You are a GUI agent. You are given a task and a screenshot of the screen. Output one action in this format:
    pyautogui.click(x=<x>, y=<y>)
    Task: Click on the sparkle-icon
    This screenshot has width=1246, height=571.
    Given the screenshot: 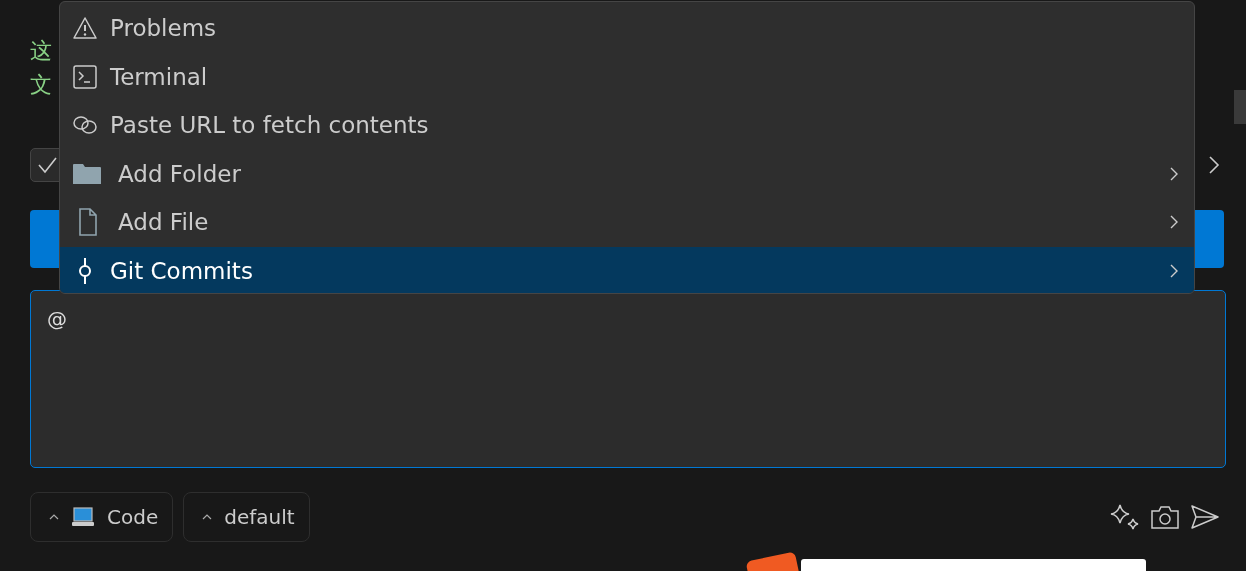 What is the action you would take?
    pyautogui.click(x=1125, y=517)
    